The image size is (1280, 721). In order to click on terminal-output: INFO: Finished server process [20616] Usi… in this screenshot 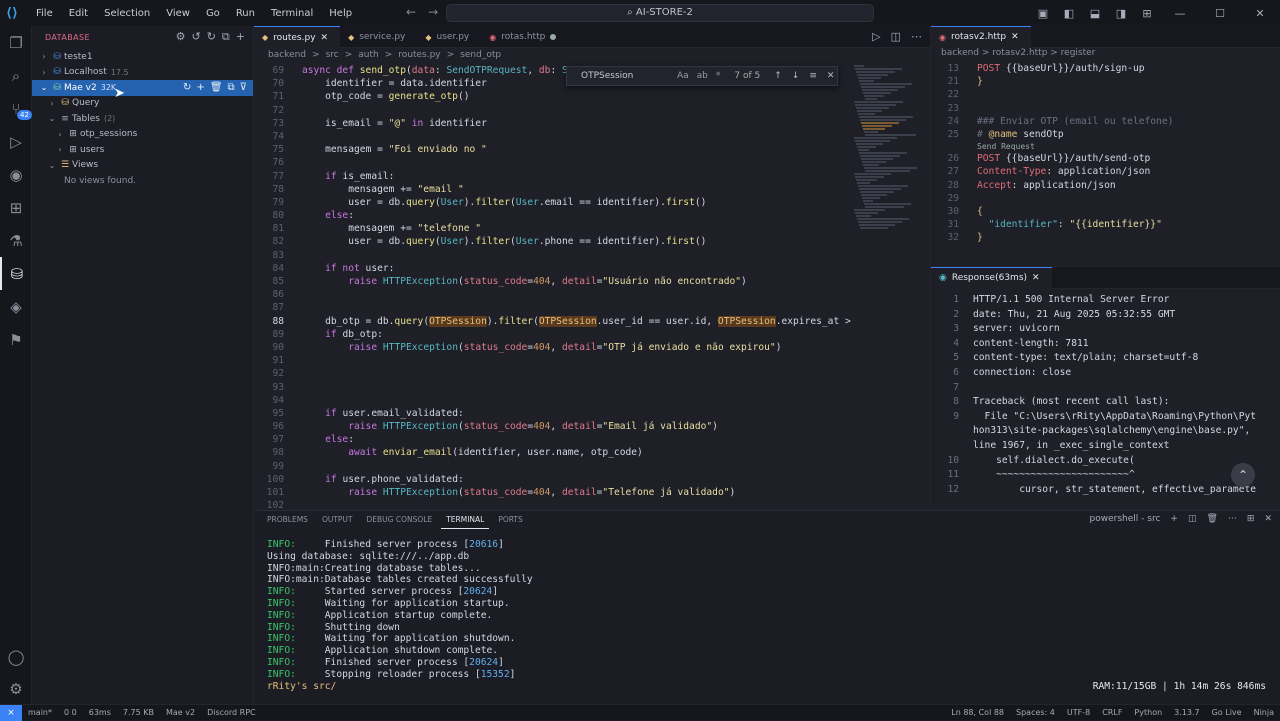, I will do `click(400, 615)`.